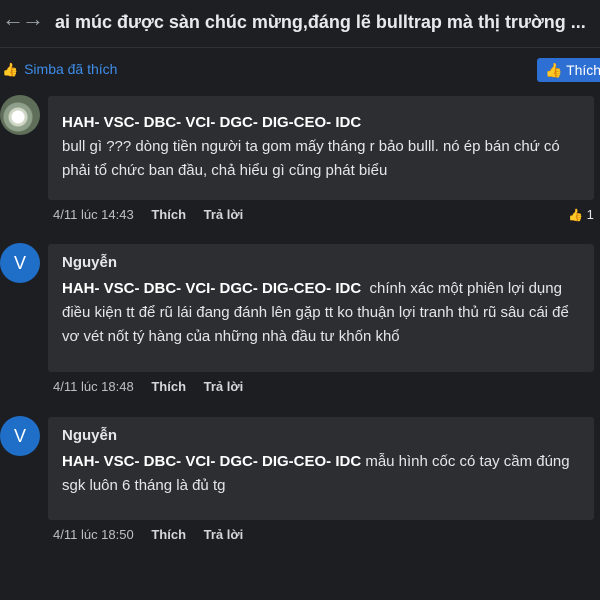 The height and width of the screenshot is (600, 600). Describe the element at coordinates (93, 386) in the screenshot. I see `comment-timestamp: 4/11 lúc 18:48` at that location.